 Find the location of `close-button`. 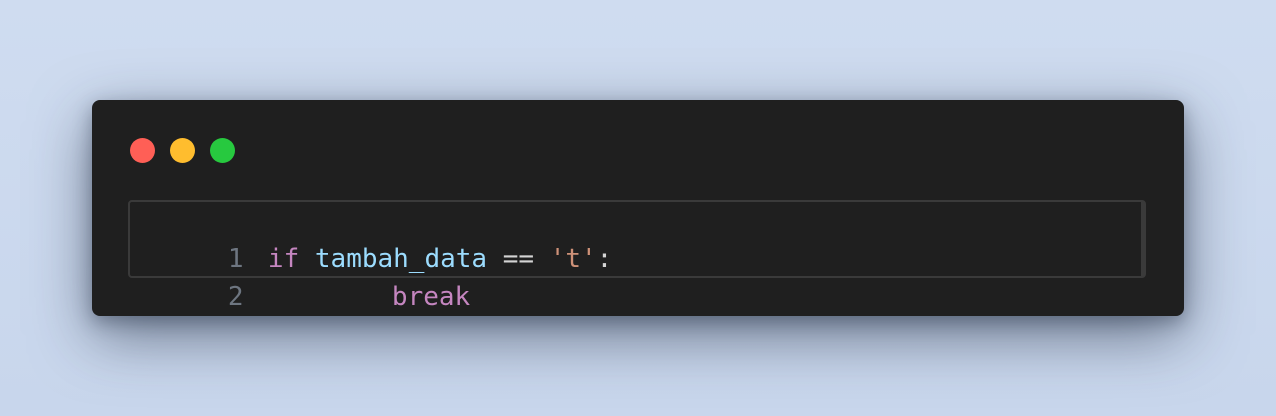

close-button is located at coordinates (142, 150).